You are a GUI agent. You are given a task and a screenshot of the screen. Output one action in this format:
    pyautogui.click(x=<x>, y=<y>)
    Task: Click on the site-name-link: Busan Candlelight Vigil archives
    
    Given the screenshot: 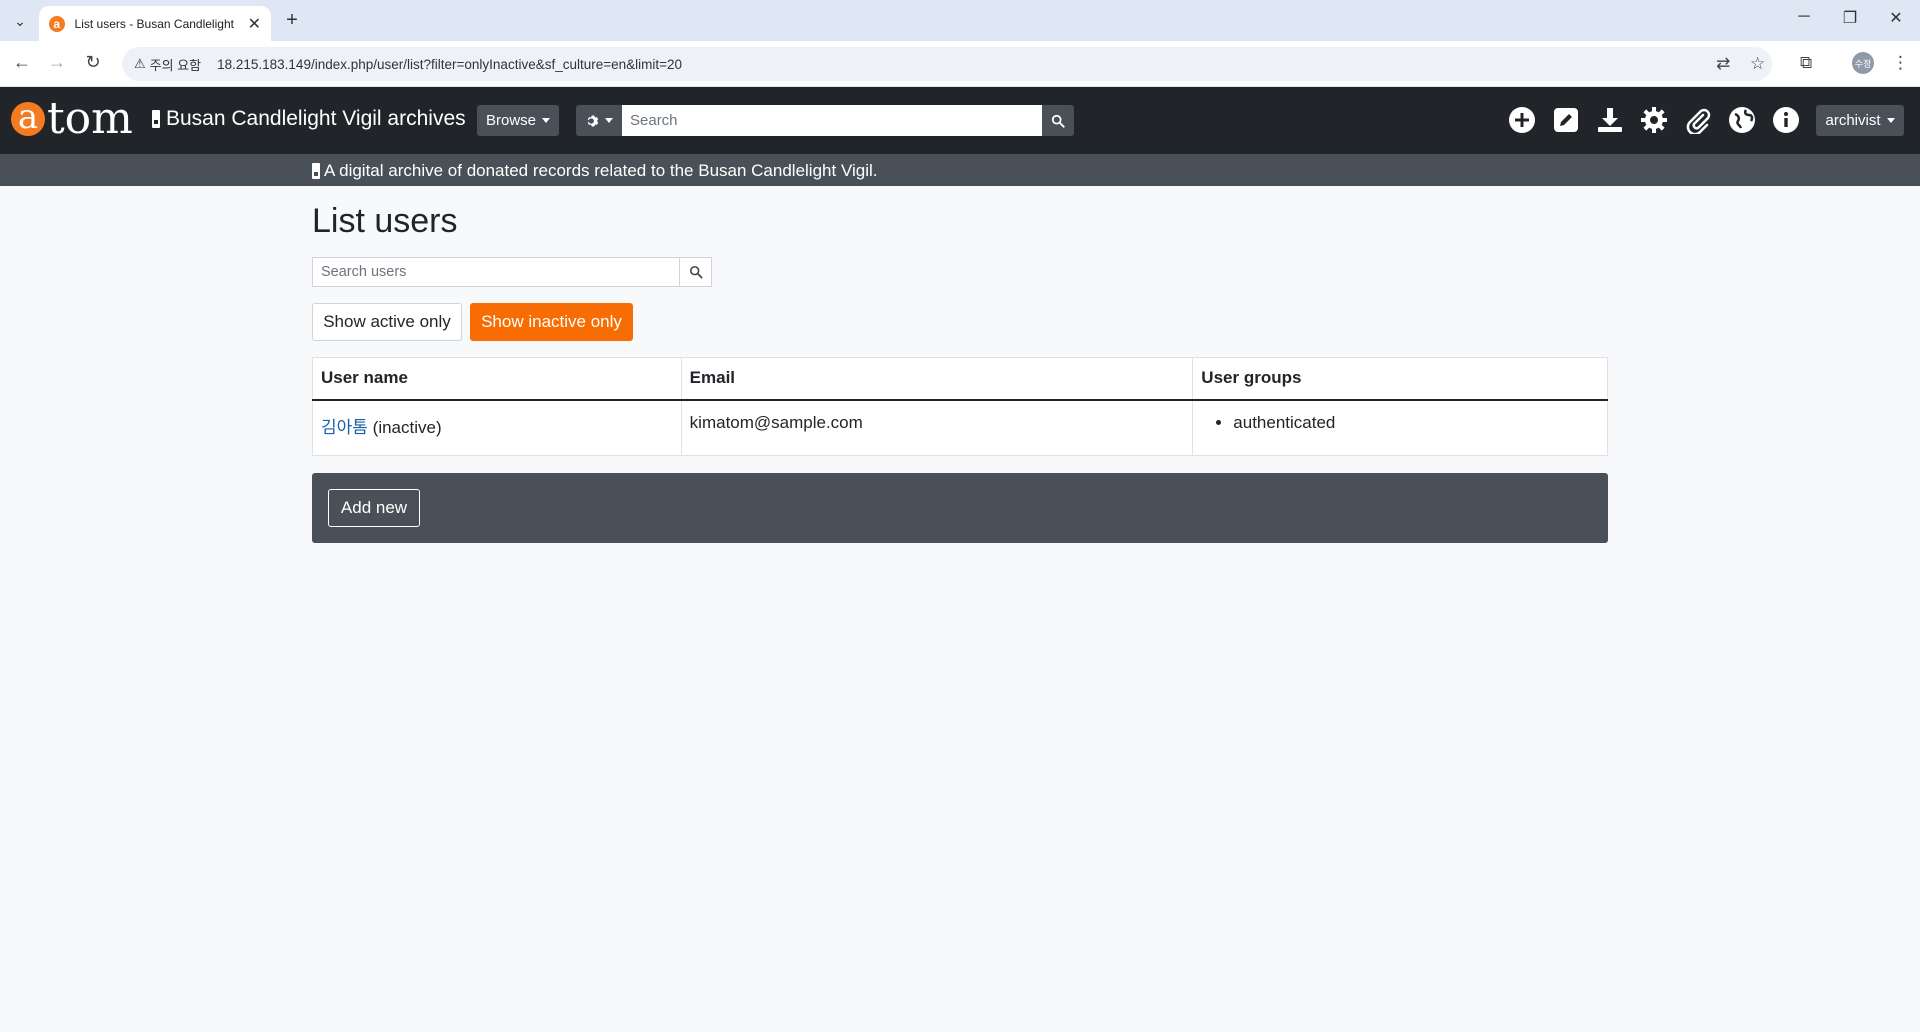 What is the action you would take?
    pyautogui.click(x=309, y=119)
    